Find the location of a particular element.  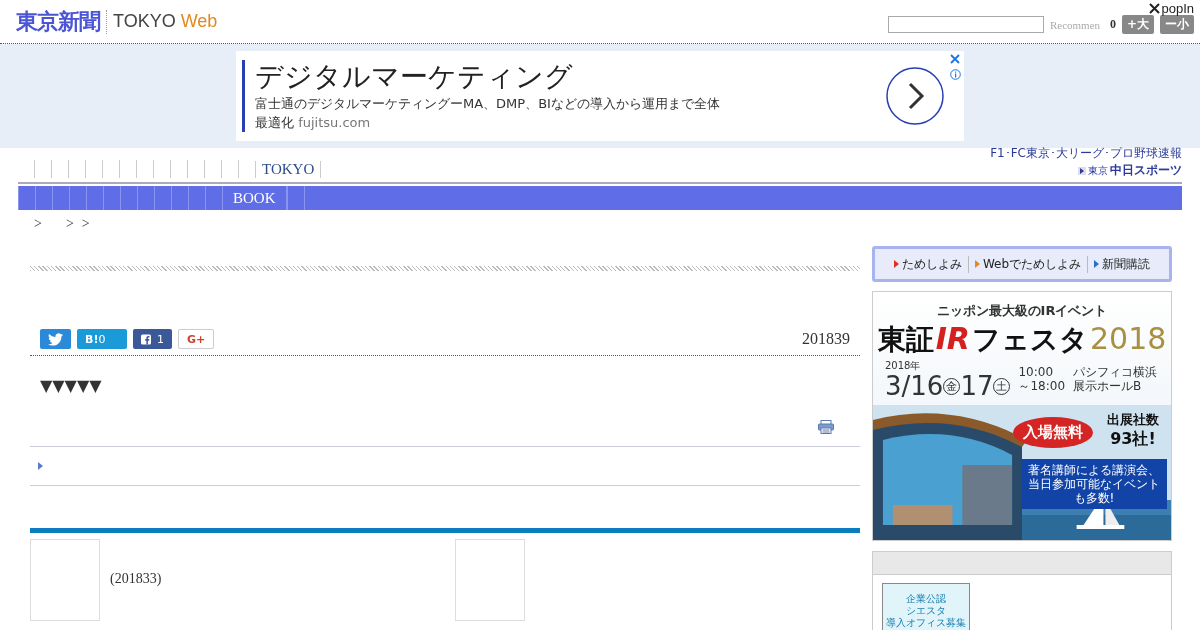

chevron-right-icon is located at coordinates (915, 96).